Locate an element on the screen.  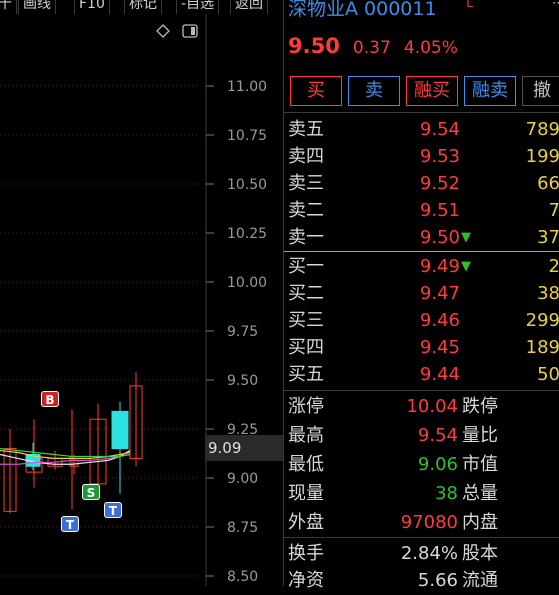
ob-label: 卖一 is located at coordinates (306, 237).